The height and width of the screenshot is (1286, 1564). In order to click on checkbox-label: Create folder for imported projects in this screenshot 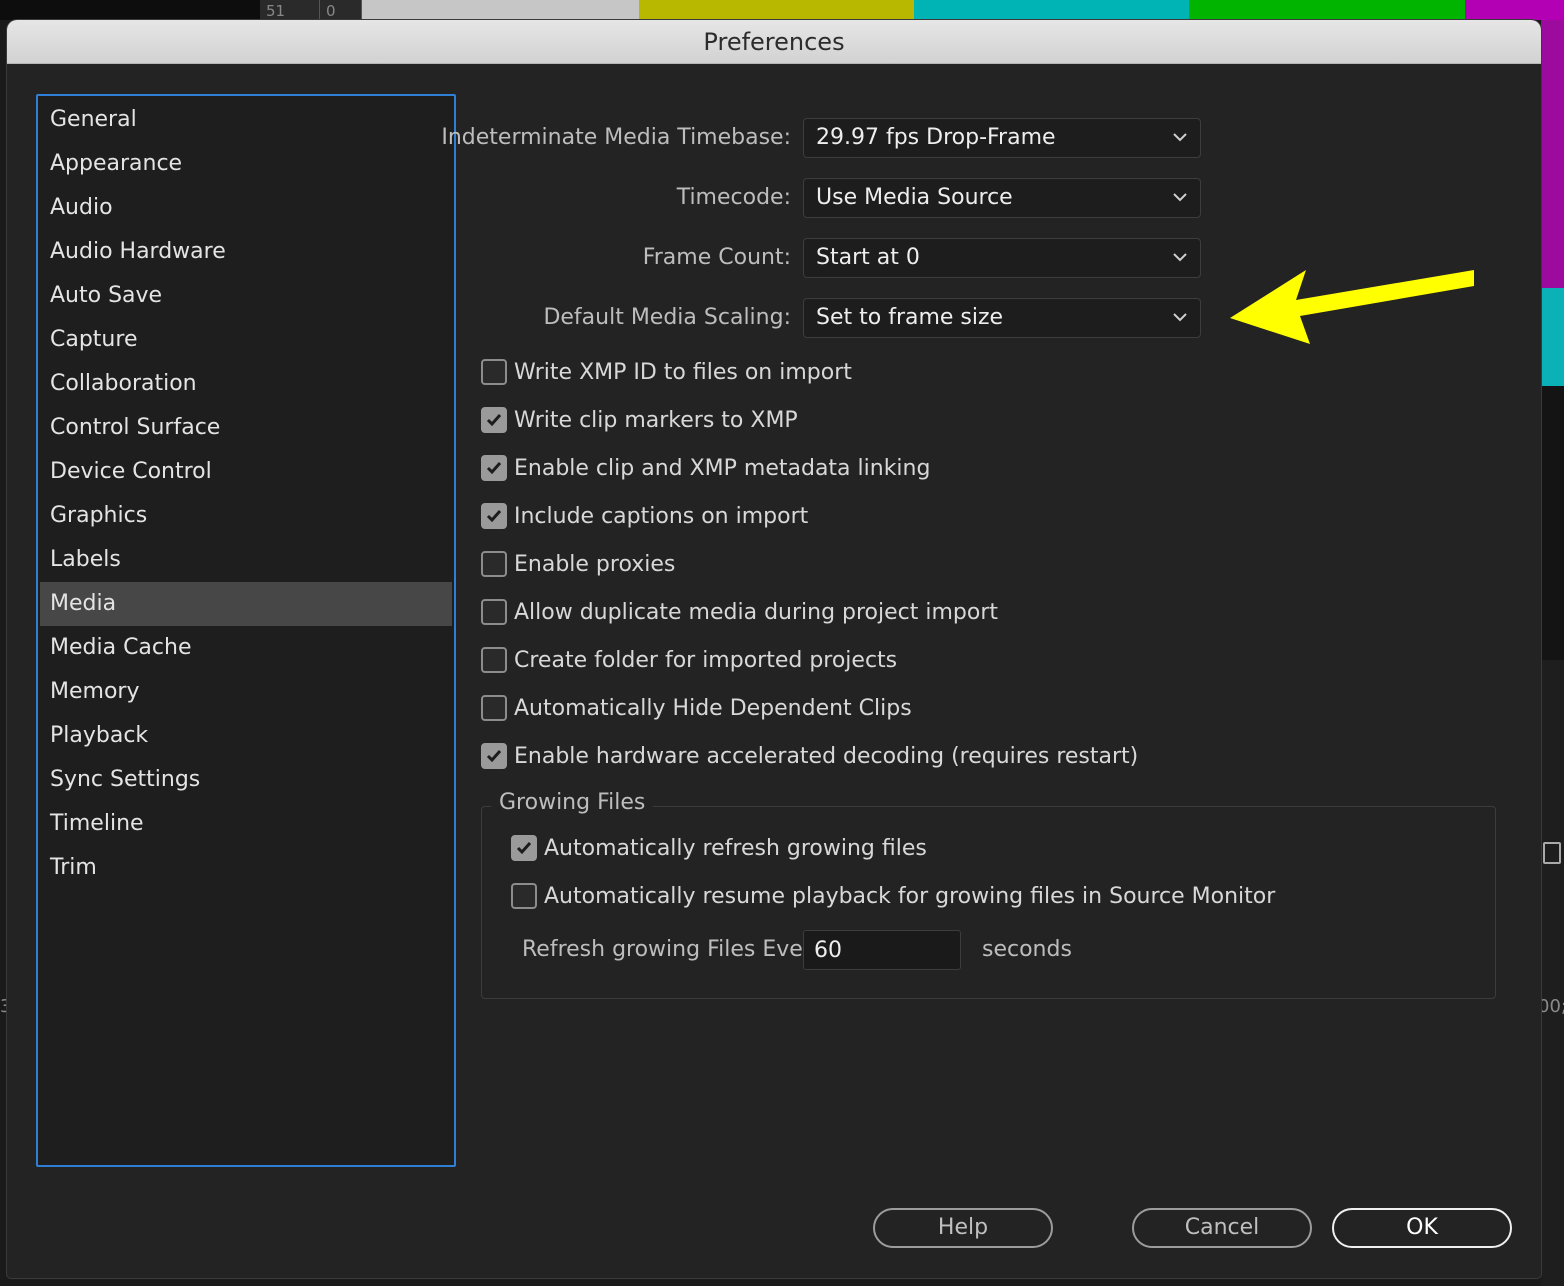, I will do `click(706, 660)`.